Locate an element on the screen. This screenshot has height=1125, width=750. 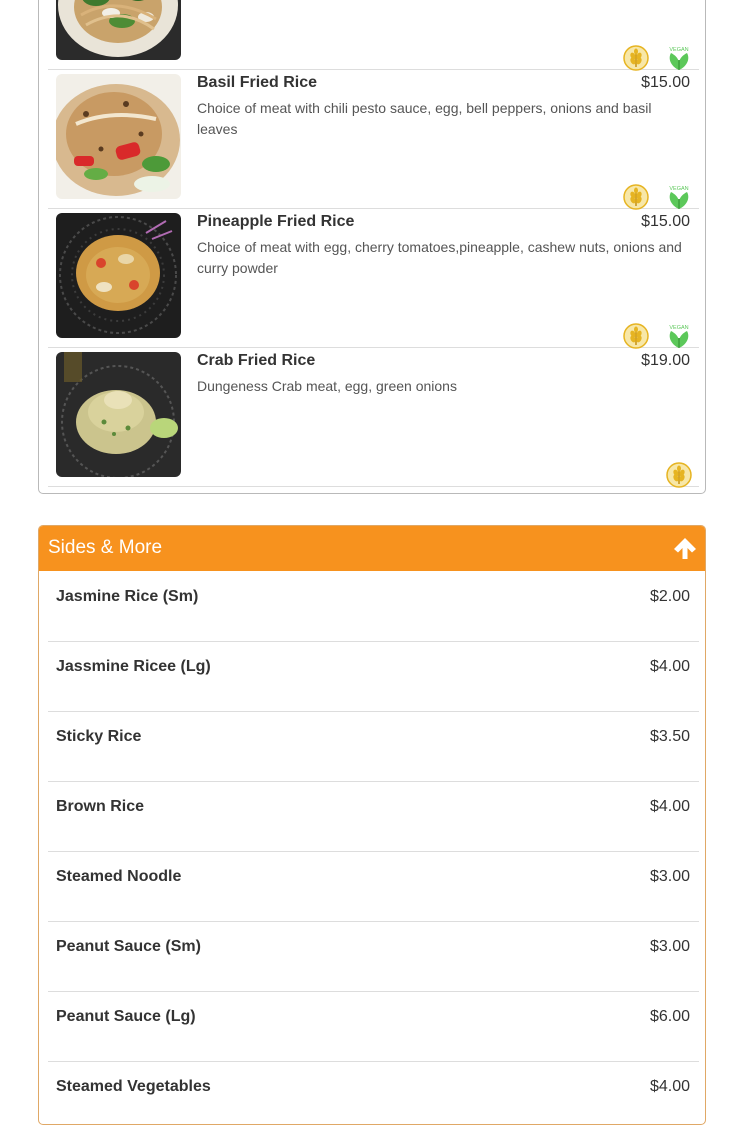
side-item-name: Brown Rice is located at coordinates (100, 806).